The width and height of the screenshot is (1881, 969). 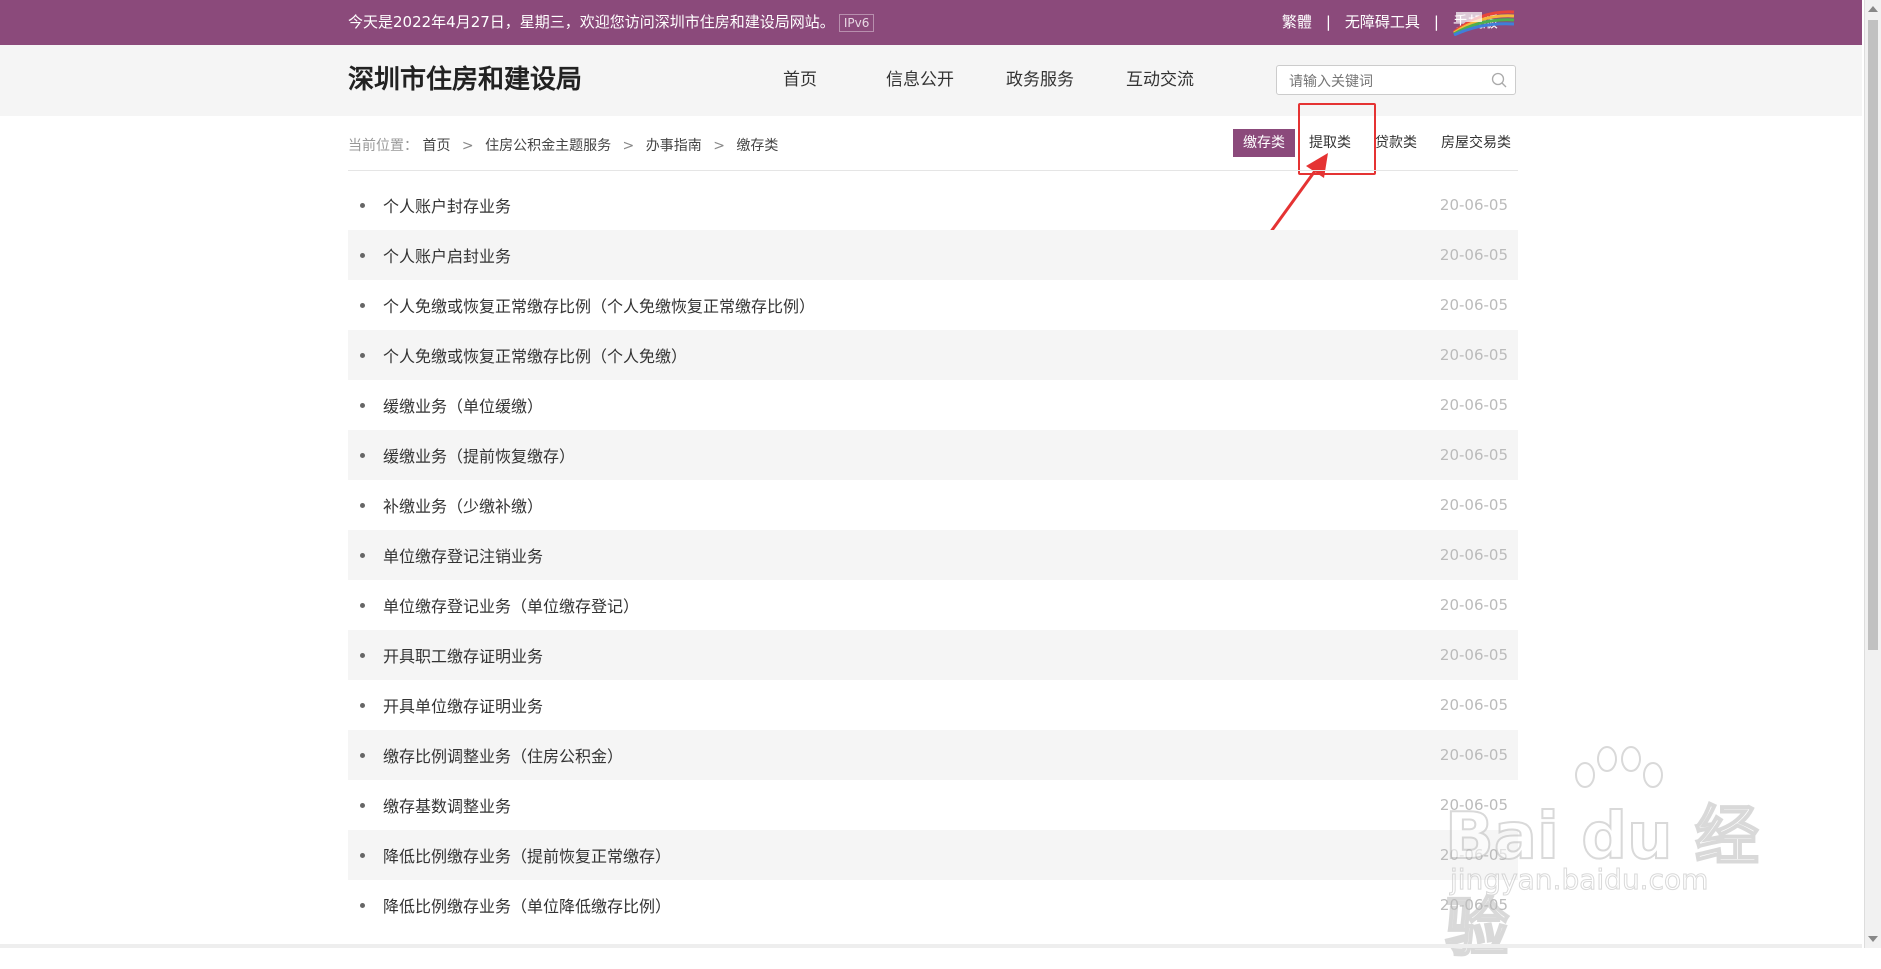 What do you see at coordinates (535, 355) in the screenshot?
I see `list-item-title: 个人免缴或恢复正常缴存比例（个人免缴）` at bounding box center [535, 355].